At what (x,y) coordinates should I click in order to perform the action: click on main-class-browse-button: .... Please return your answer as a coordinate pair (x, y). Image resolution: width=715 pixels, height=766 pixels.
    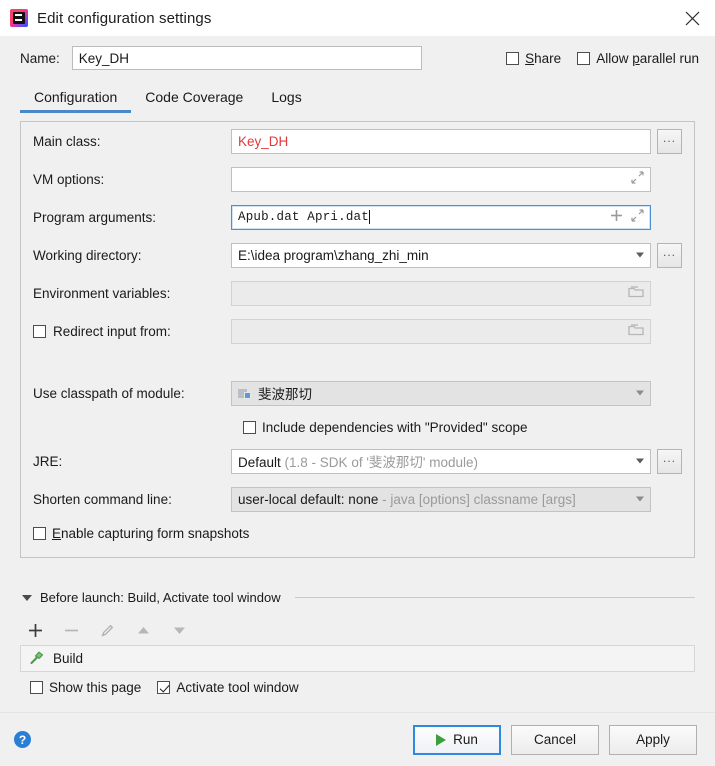
    Looking at the image, I should click on (669, 141).